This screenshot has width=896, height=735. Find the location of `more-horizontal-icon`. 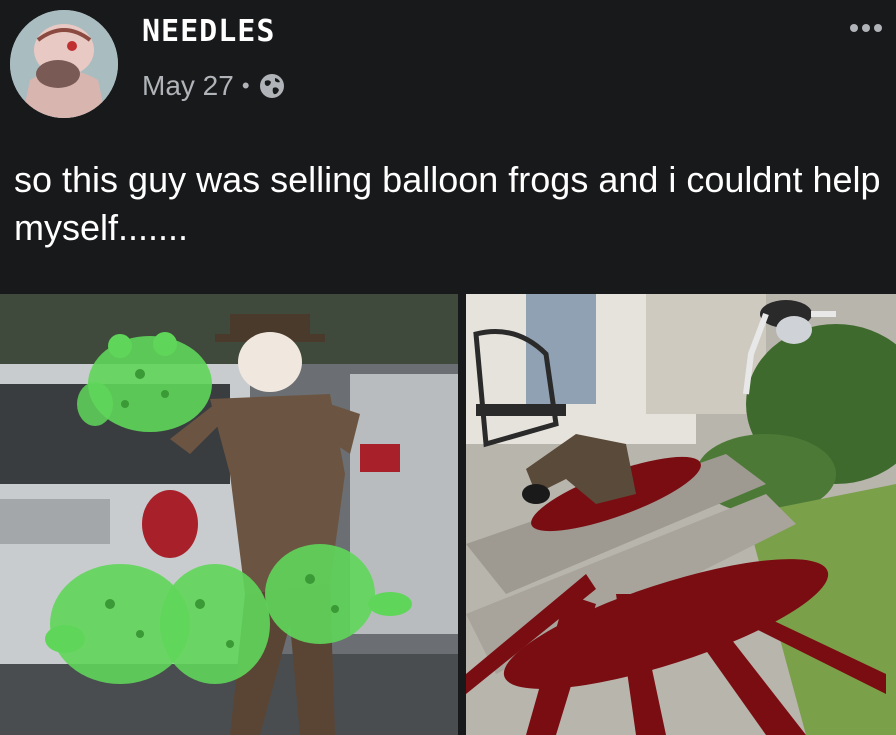

more-horizontal-icon is located at coordinates (854, 28).